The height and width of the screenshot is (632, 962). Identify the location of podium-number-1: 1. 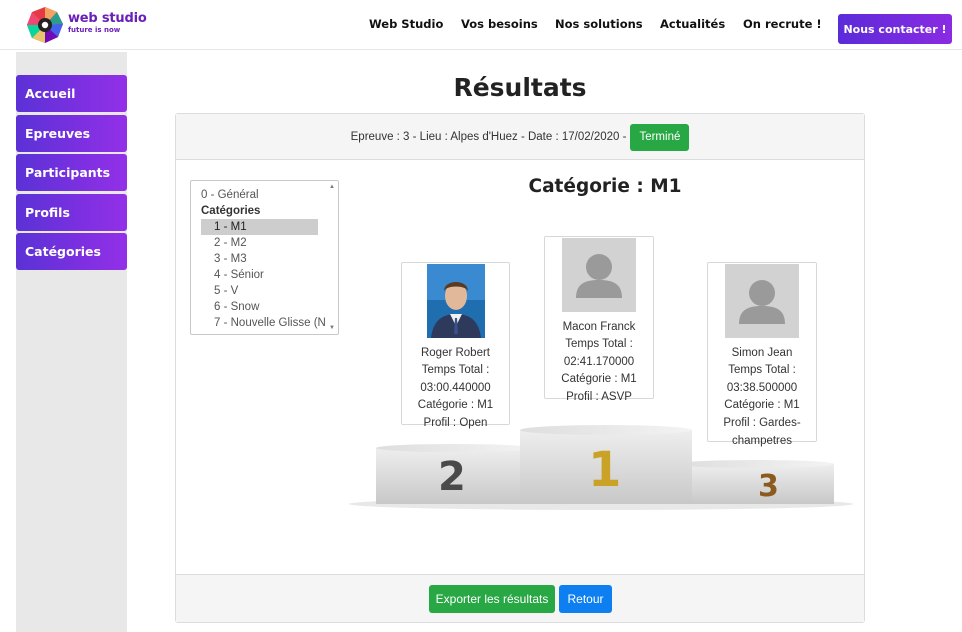
(604, 470).